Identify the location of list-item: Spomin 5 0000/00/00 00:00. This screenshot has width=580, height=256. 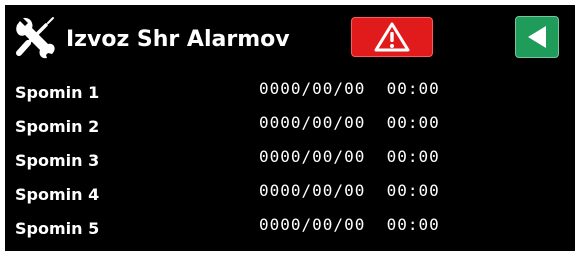
(290, 228).